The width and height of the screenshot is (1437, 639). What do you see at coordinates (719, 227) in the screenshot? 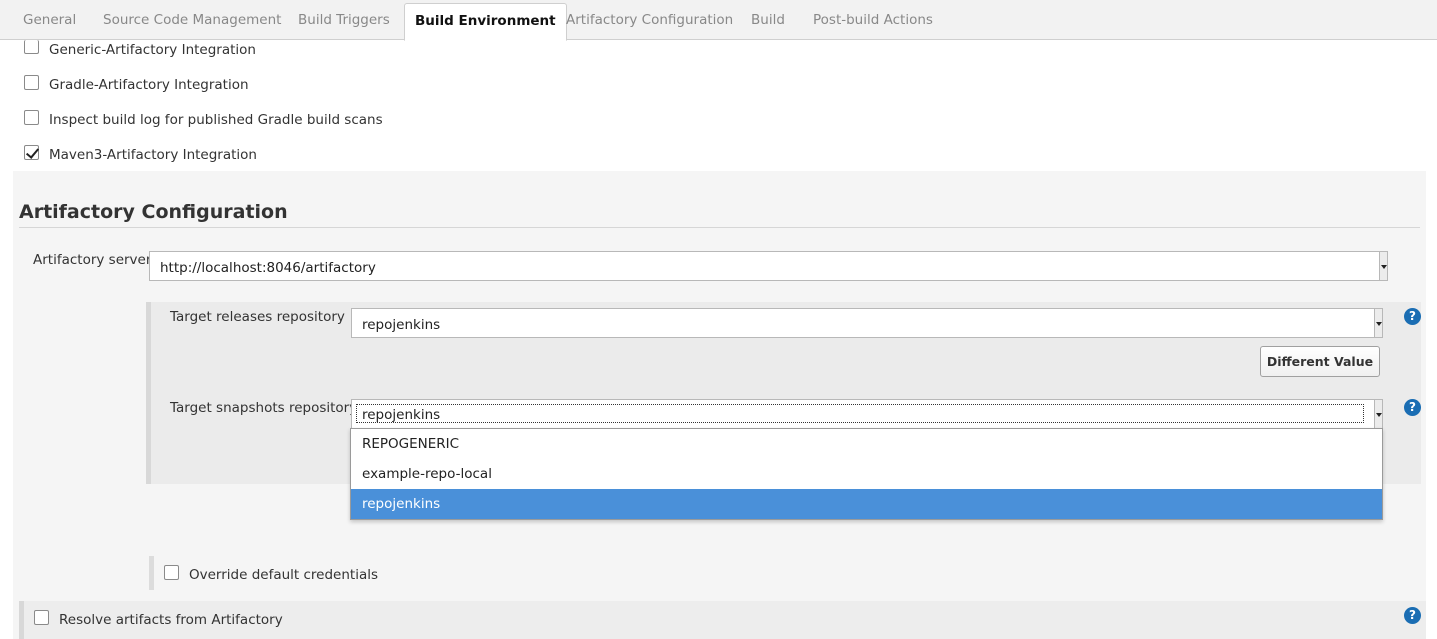
I see `section-divider` at bounding box center [719, 227].